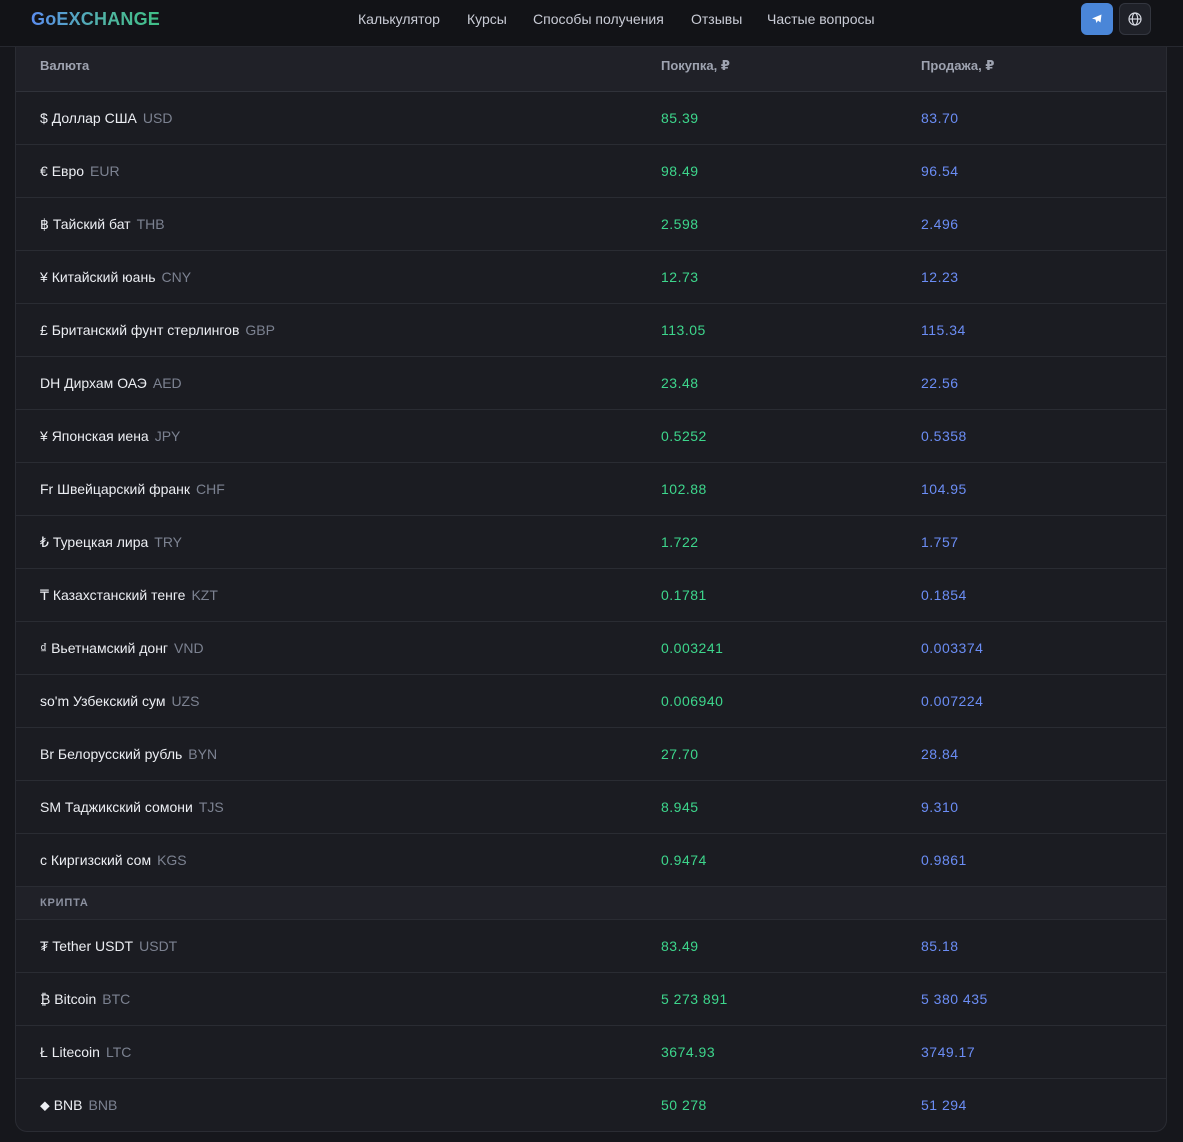 This screenshot has width=1183, height=1142. Describe the element at coordinates (113, 860) in the screenshot. I see `currency-cell: с Киргизский сом KGS` at that location.